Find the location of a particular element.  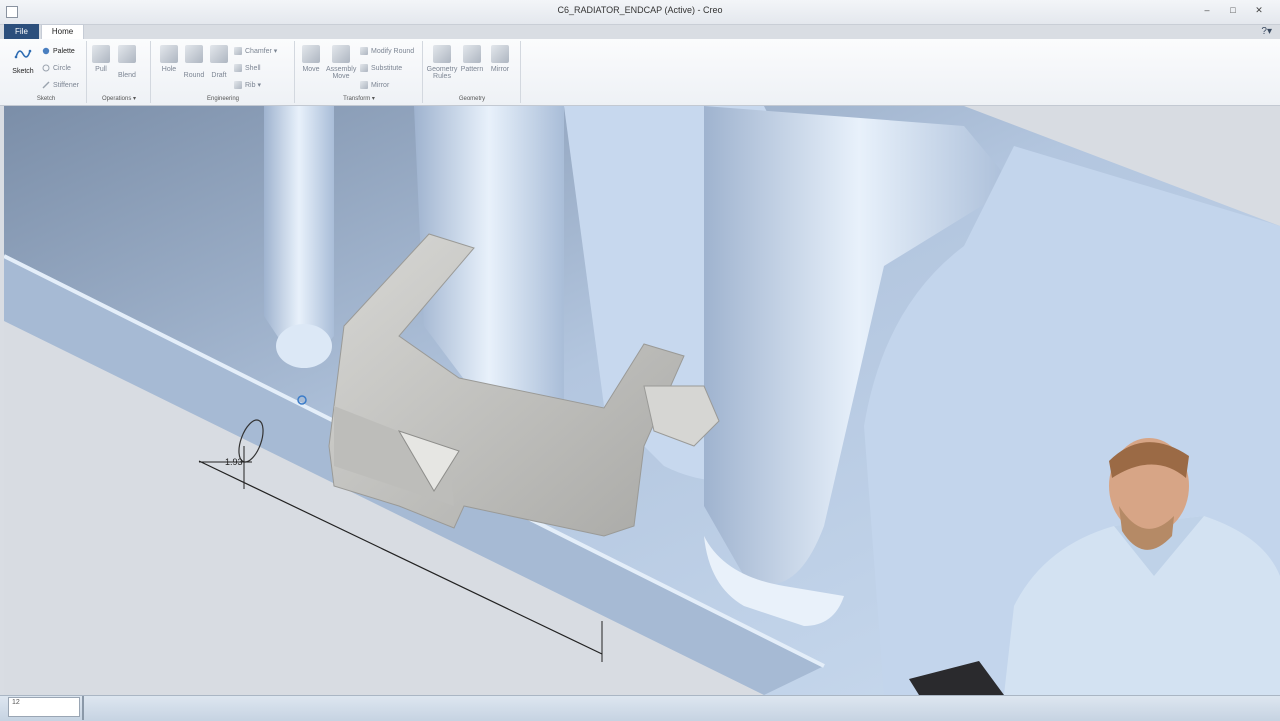

tab-file: File is located at coordinates (21, 31).